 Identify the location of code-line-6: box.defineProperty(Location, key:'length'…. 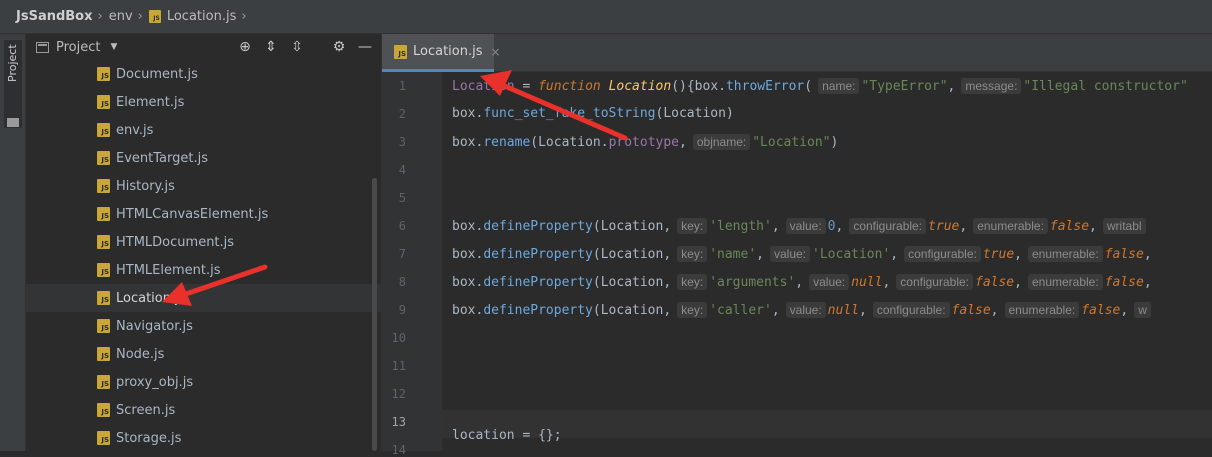
(800, 226).